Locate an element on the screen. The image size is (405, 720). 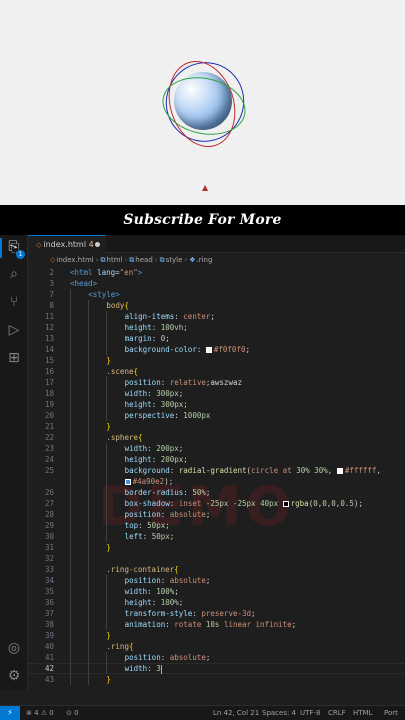
code-text: height: 100vh; is located at coordinates (156, 327).